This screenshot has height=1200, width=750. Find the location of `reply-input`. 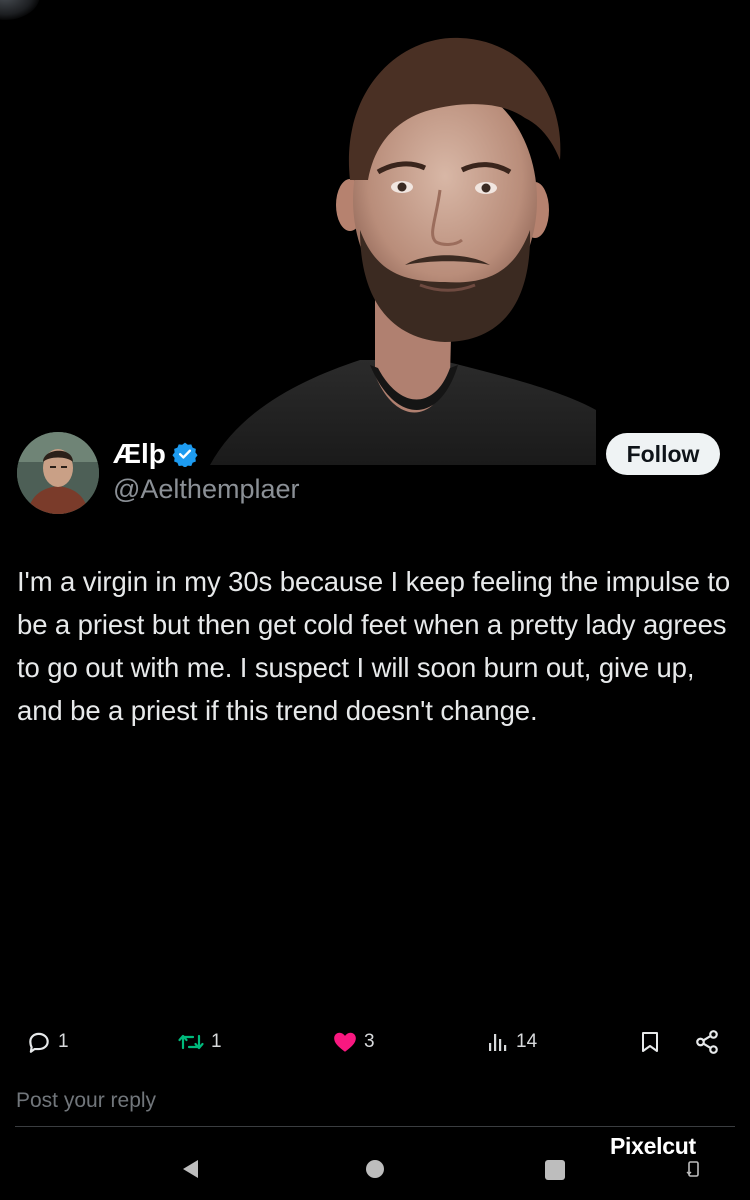

reply-input is located at coordinates (366, 1101).